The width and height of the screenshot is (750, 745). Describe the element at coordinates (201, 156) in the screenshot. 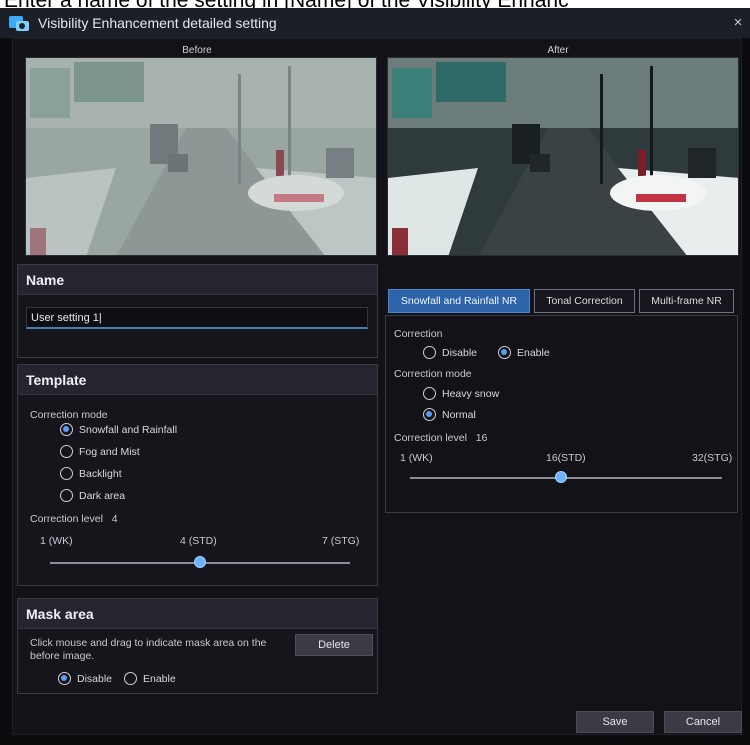

I see `before-image` at that location.